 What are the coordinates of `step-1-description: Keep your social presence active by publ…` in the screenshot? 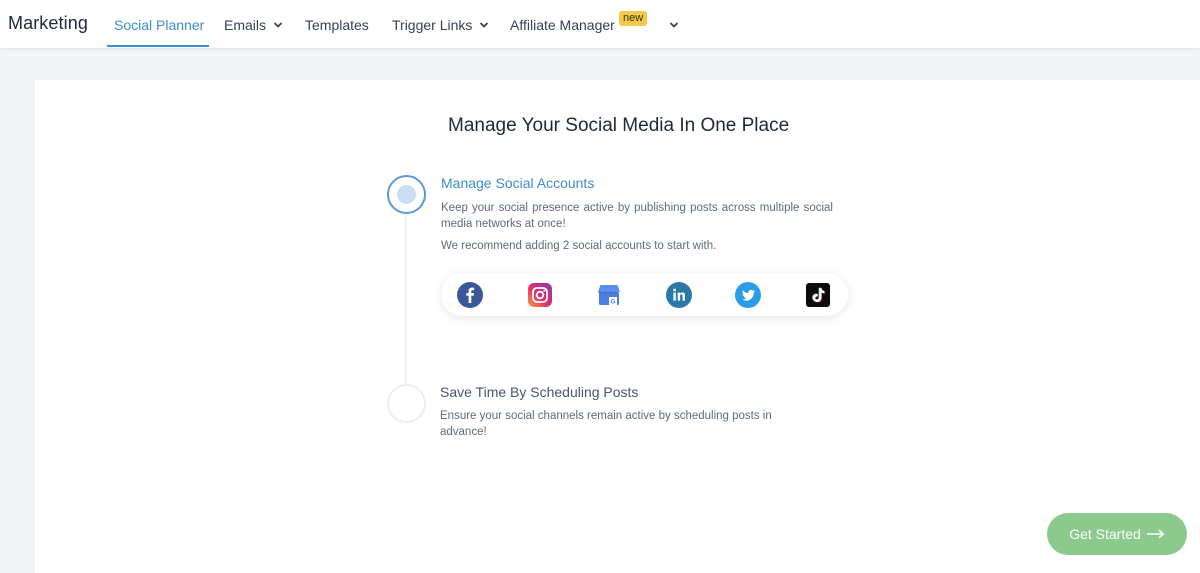 It's located at (637, 216).